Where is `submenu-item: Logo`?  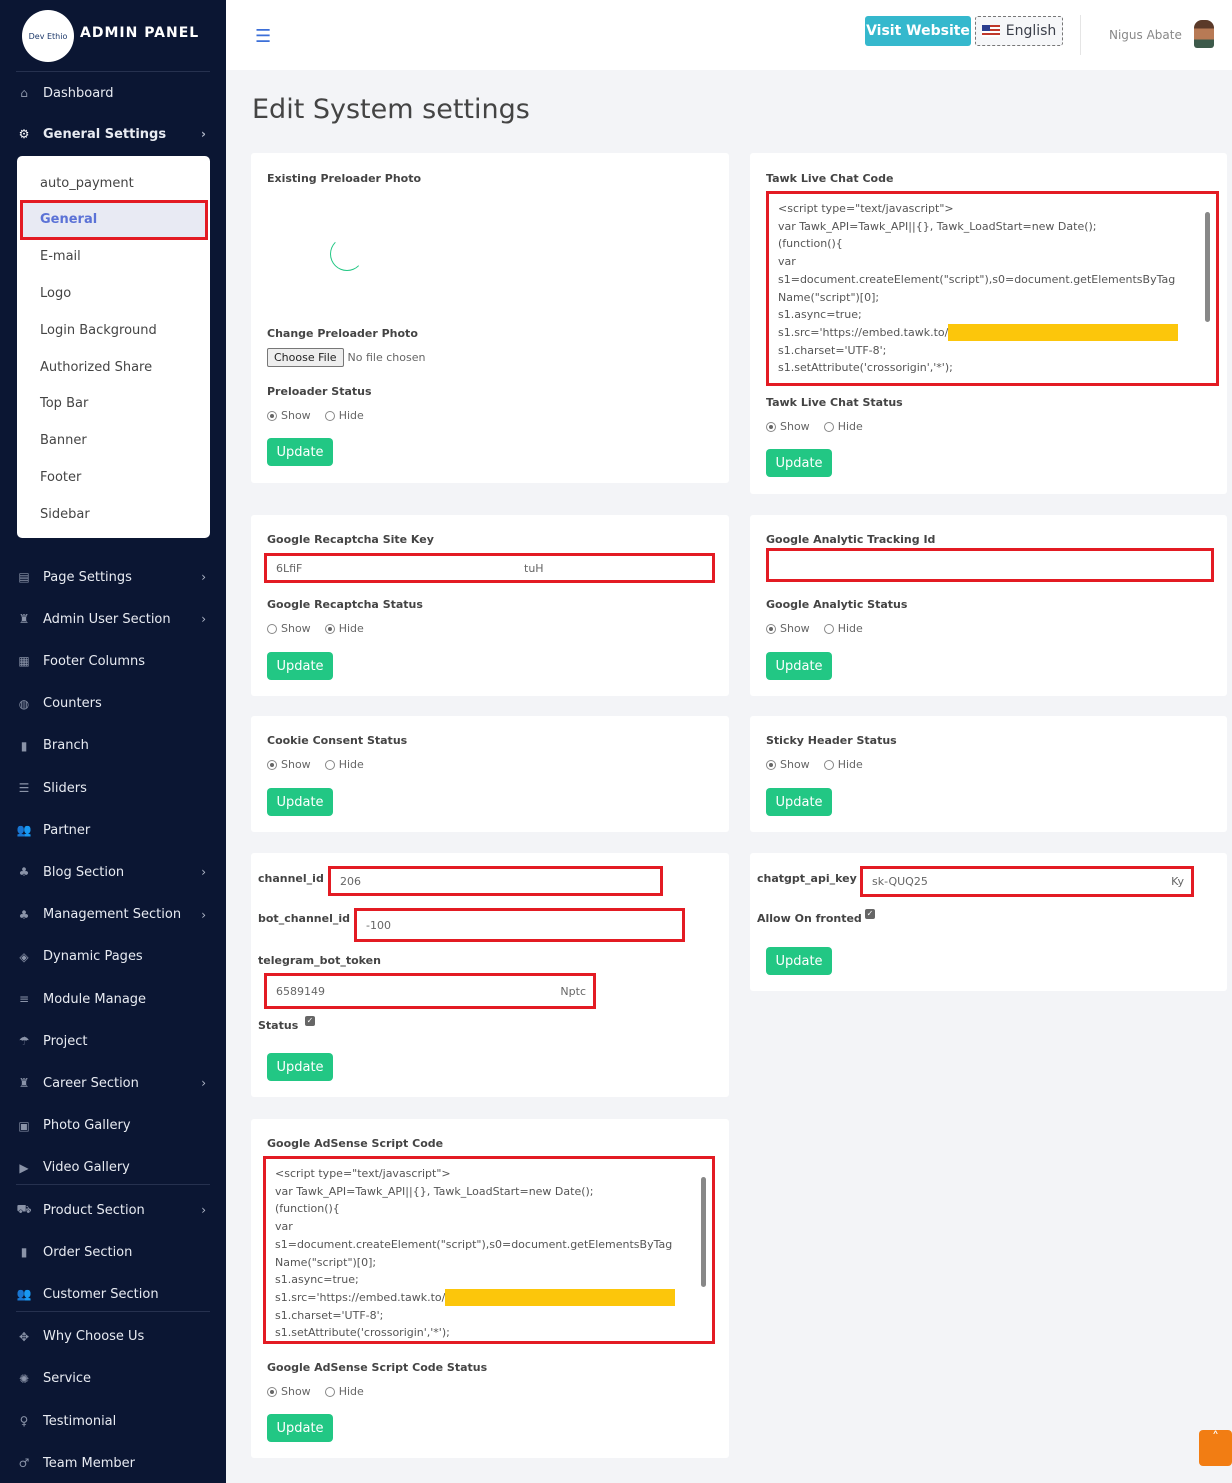 submenu-item: Logo is located at coordinates (114, 293).